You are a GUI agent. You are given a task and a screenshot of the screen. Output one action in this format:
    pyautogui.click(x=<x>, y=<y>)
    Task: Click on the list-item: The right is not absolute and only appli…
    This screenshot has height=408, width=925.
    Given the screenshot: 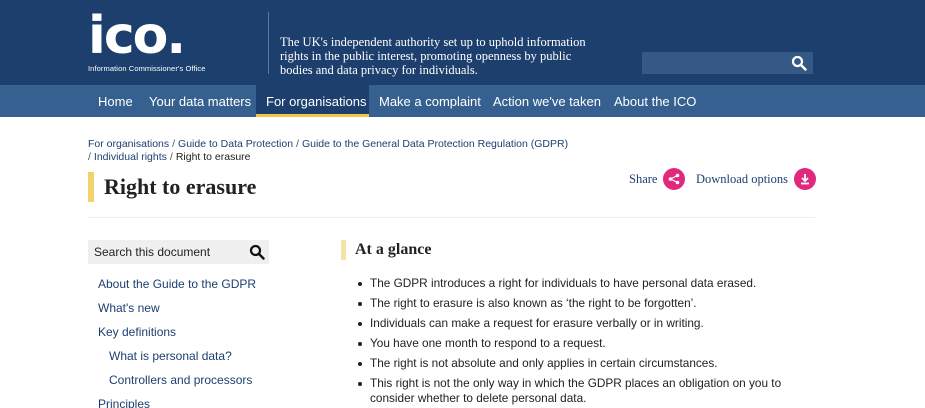 What is the action you would take?
    pyautogui.click(x=581, y=363)
    